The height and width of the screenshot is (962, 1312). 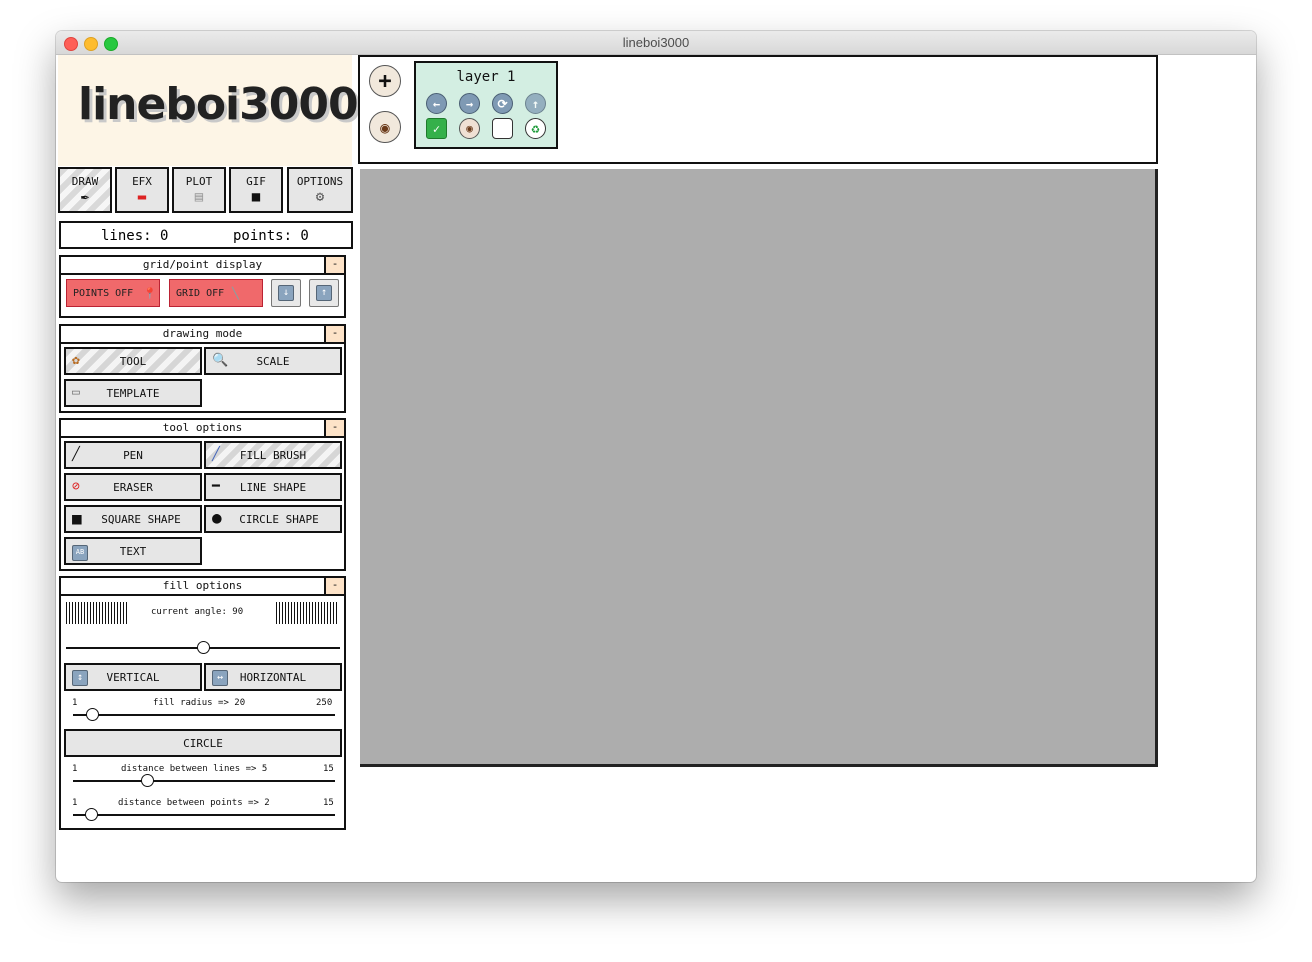 What do you see at coordinates (194, 769) in the screenshot?
I see `line-distance-label: distance between lines => 5` at bounding box center [194, 769].